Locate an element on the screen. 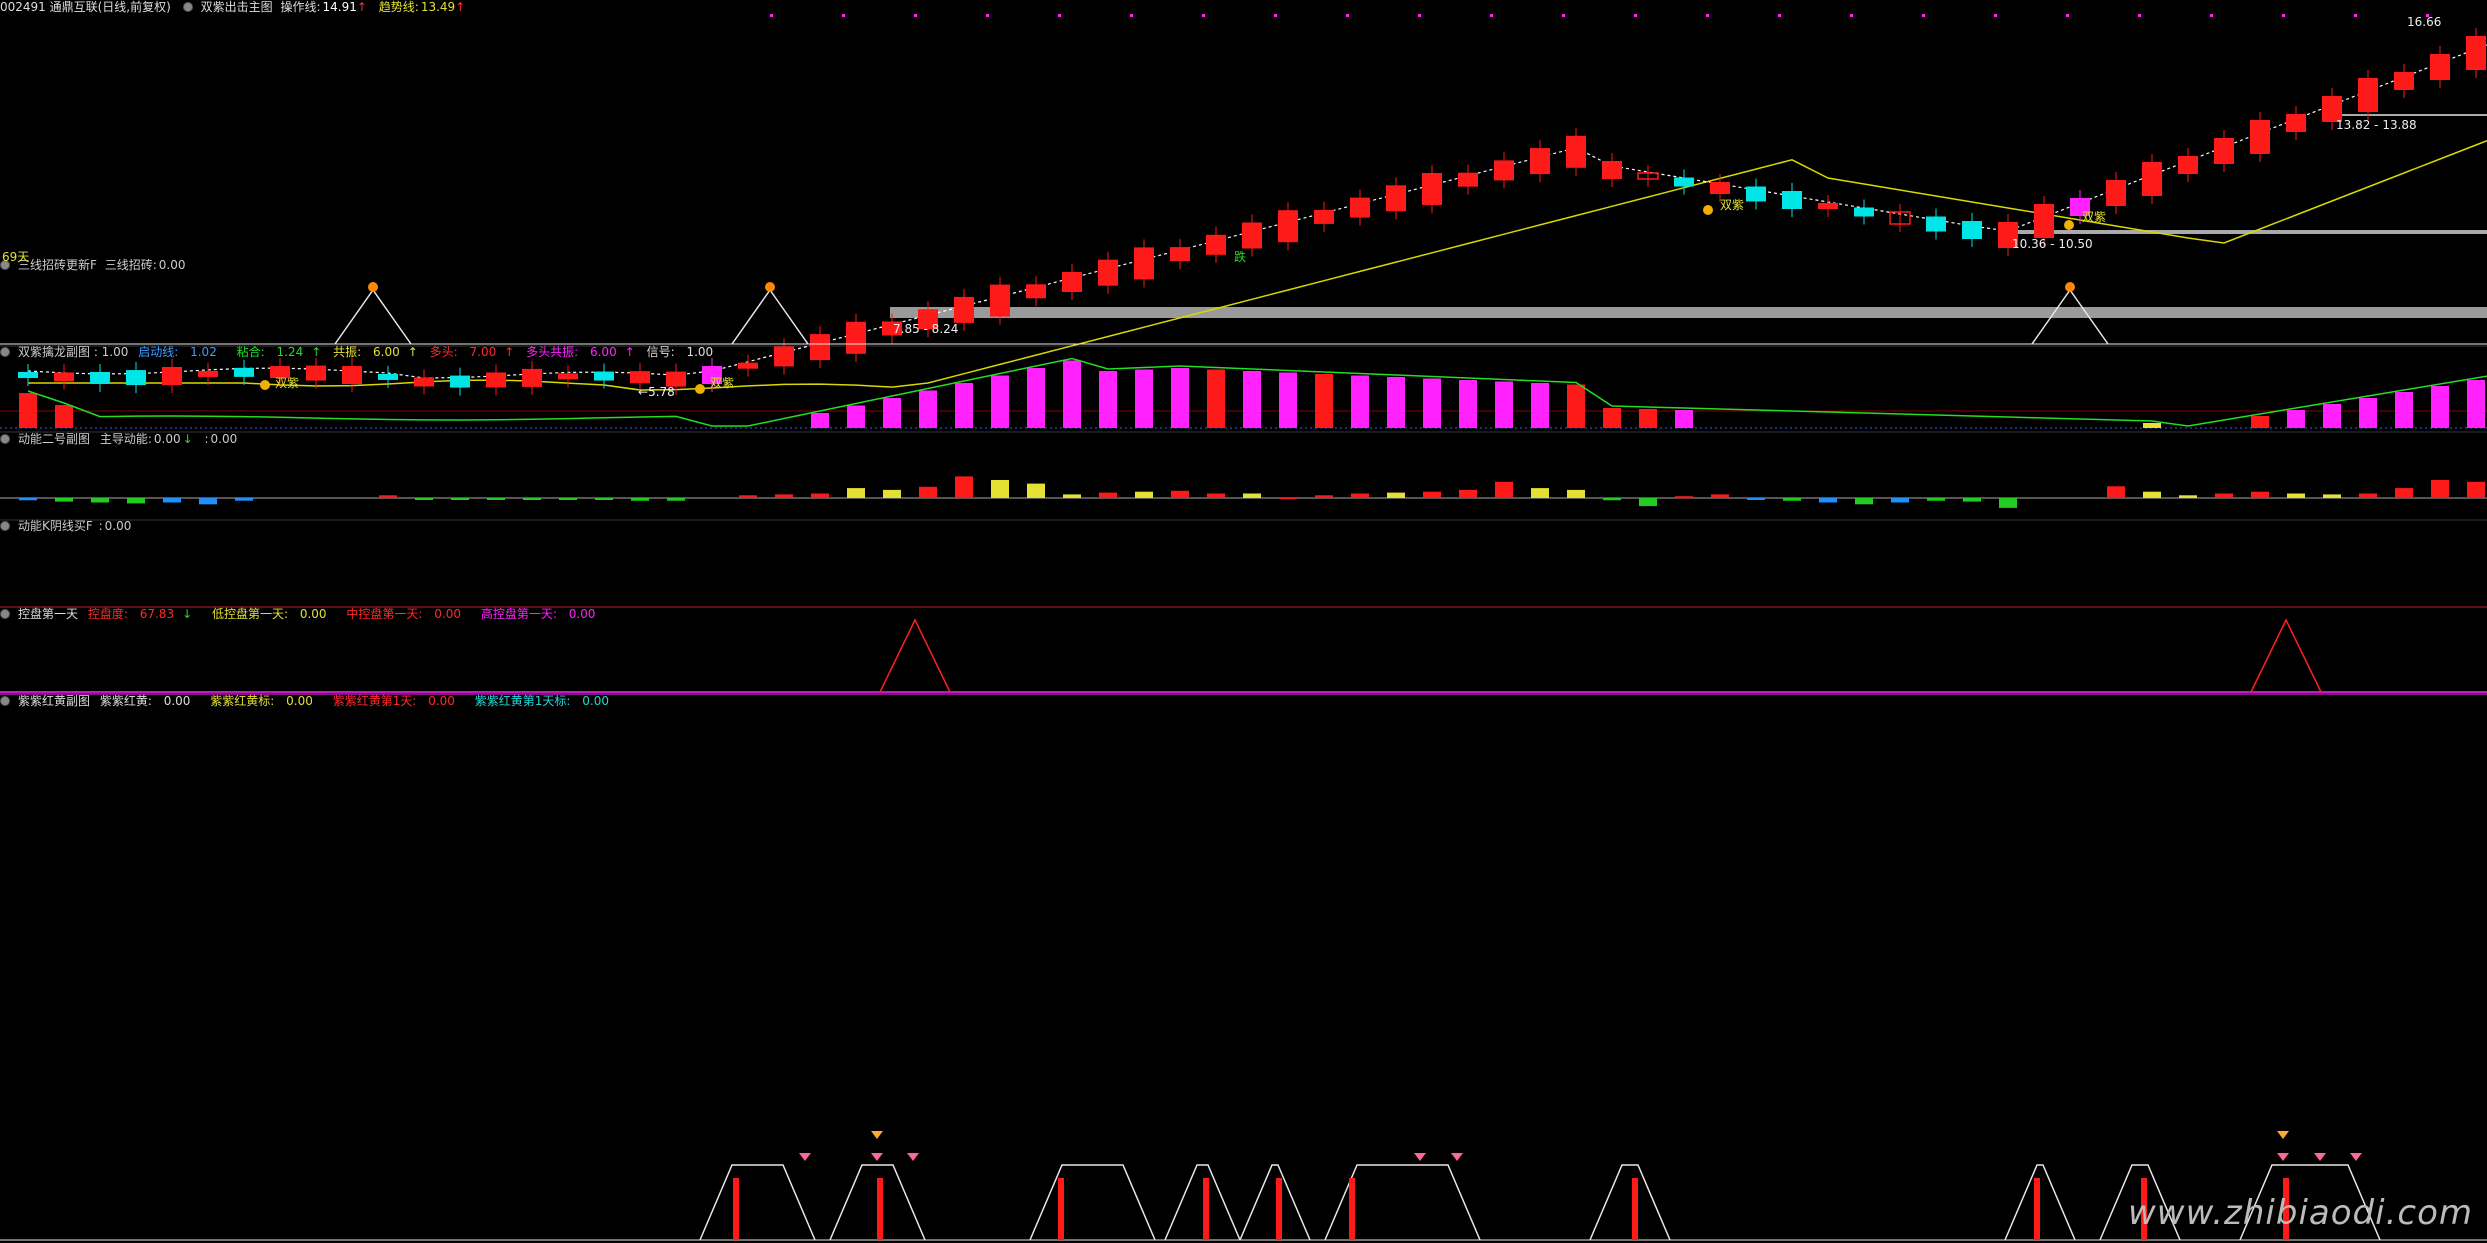 The width and height of the screenshot is (2487, 1243). dragon-item-3: 多头: 7.00 ↑ is located at coordinates (472, 352).